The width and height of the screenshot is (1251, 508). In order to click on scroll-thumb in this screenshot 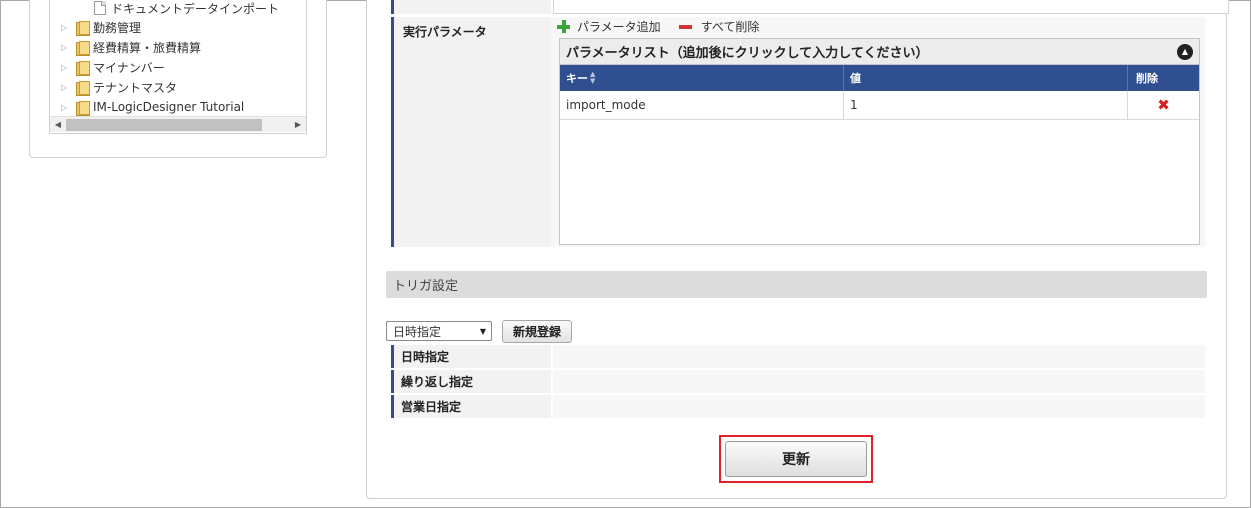, I will do `click(164, 125)`.